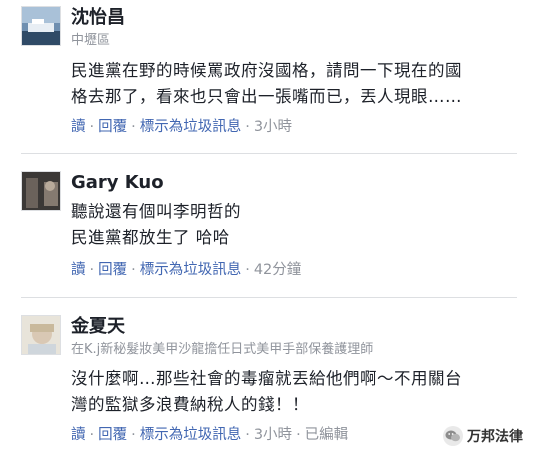  What do you see at coordinates (266, 70) in the screenshot?
I see `comment-text-line-1: 民進黨在野的時候罵政府沒國格，請問一下現在的國` at bounding box center [266, 70].